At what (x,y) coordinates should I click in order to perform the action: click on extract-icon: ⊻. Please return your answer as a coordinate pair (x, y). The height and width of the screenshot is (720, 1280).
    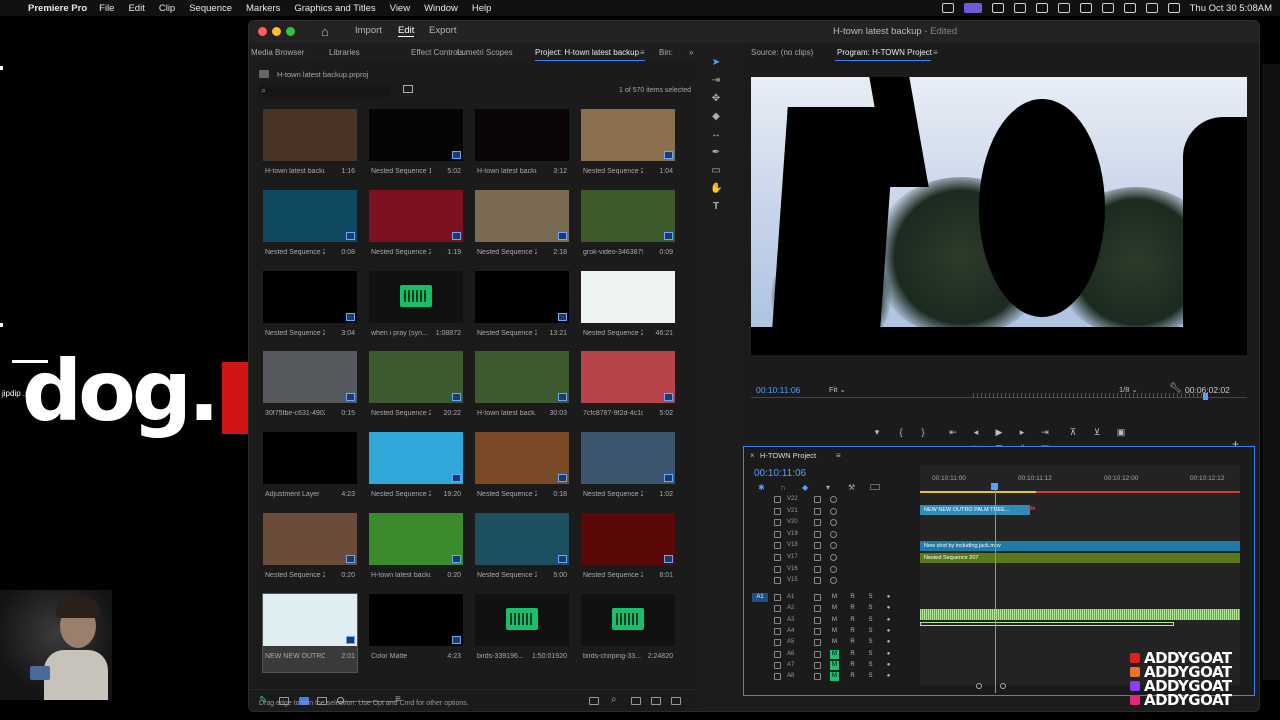
    Looking at the image, I should click on (1097, 432).